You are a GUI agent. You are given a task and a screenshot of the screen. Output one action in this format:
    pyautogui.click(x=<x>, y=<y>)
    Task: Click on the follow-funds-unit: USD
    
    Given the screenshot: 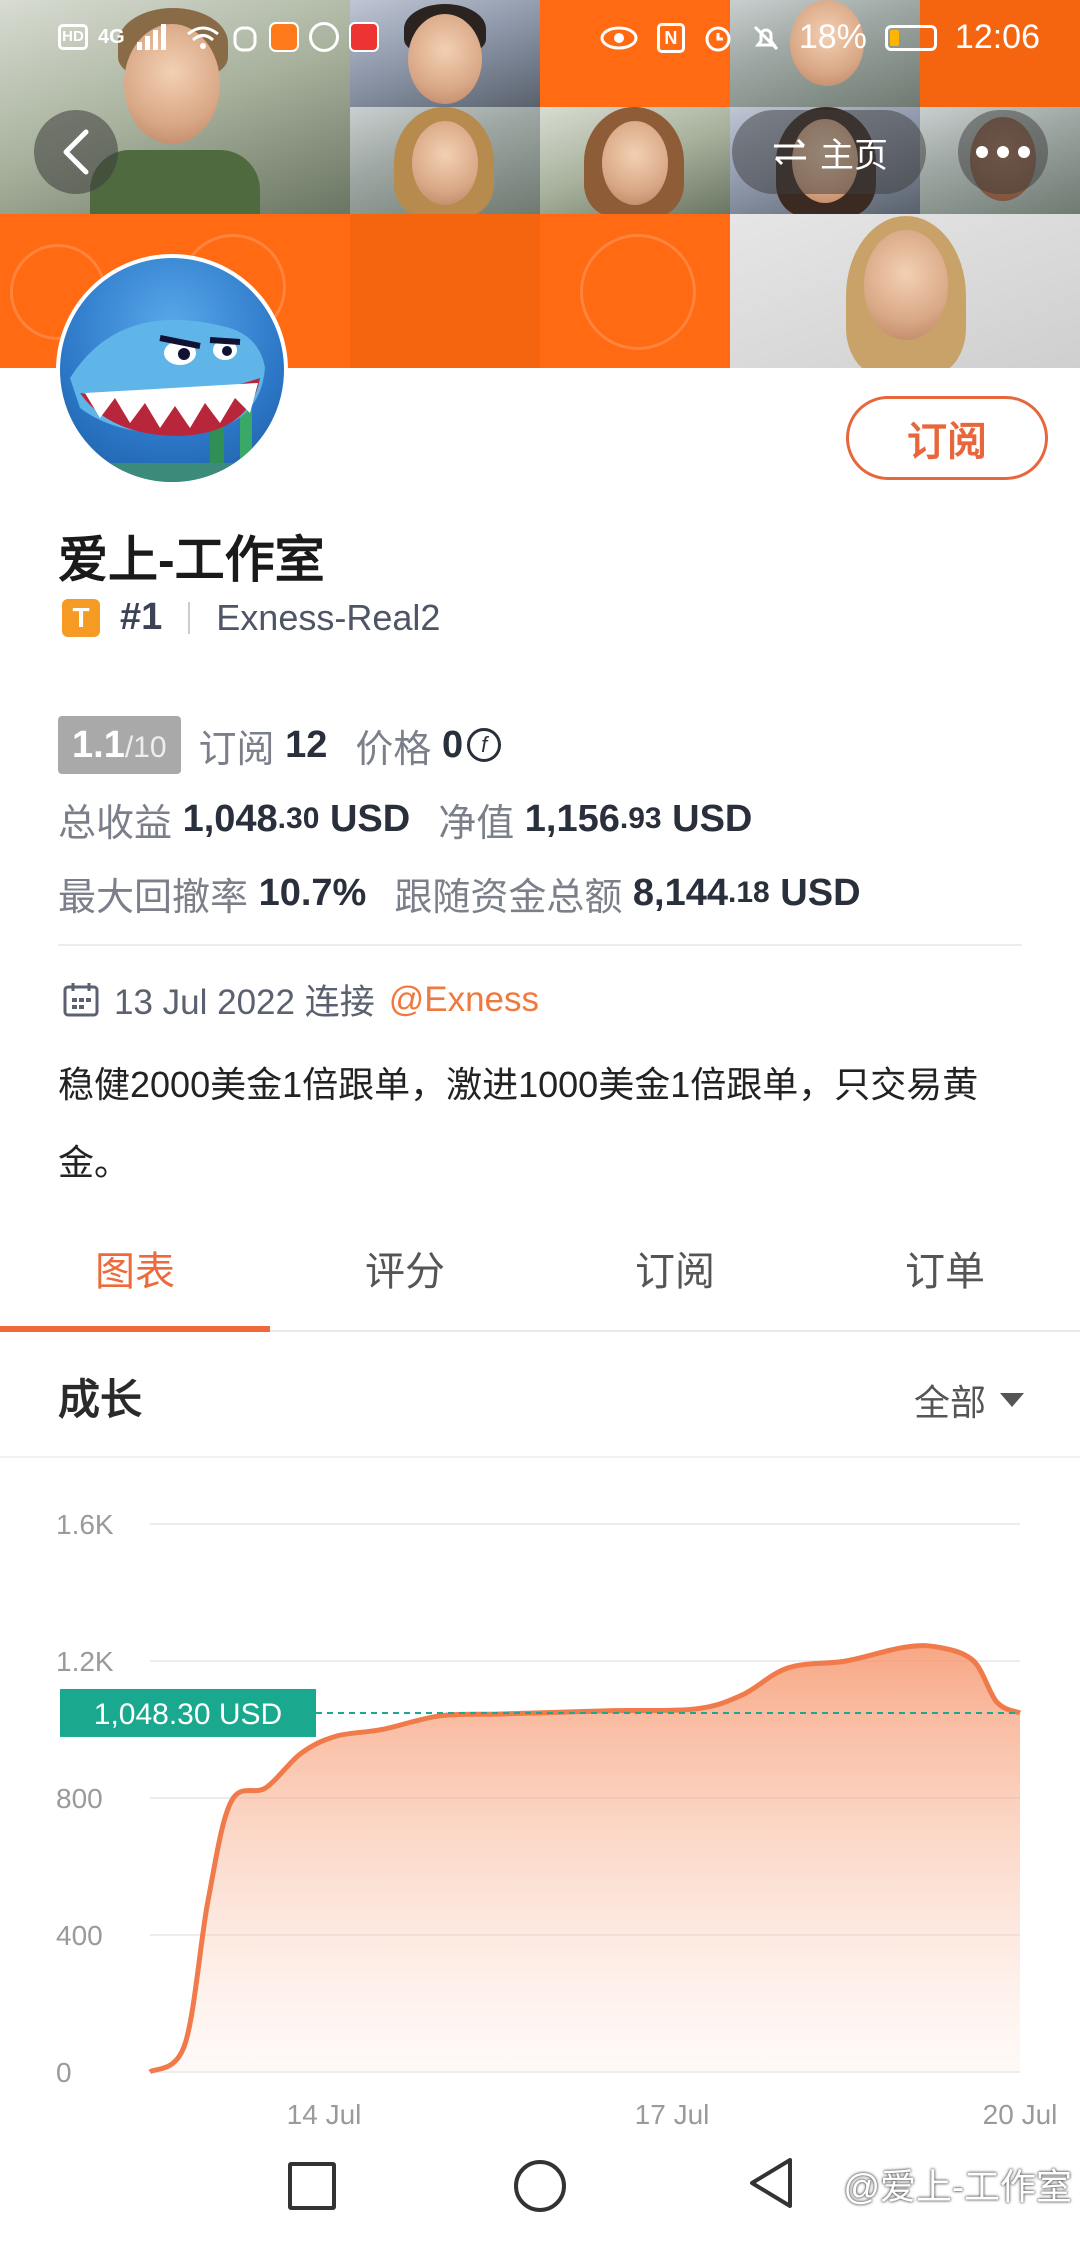 What is the action you would take?
    pyautogui.click(x=820, y=892)
    